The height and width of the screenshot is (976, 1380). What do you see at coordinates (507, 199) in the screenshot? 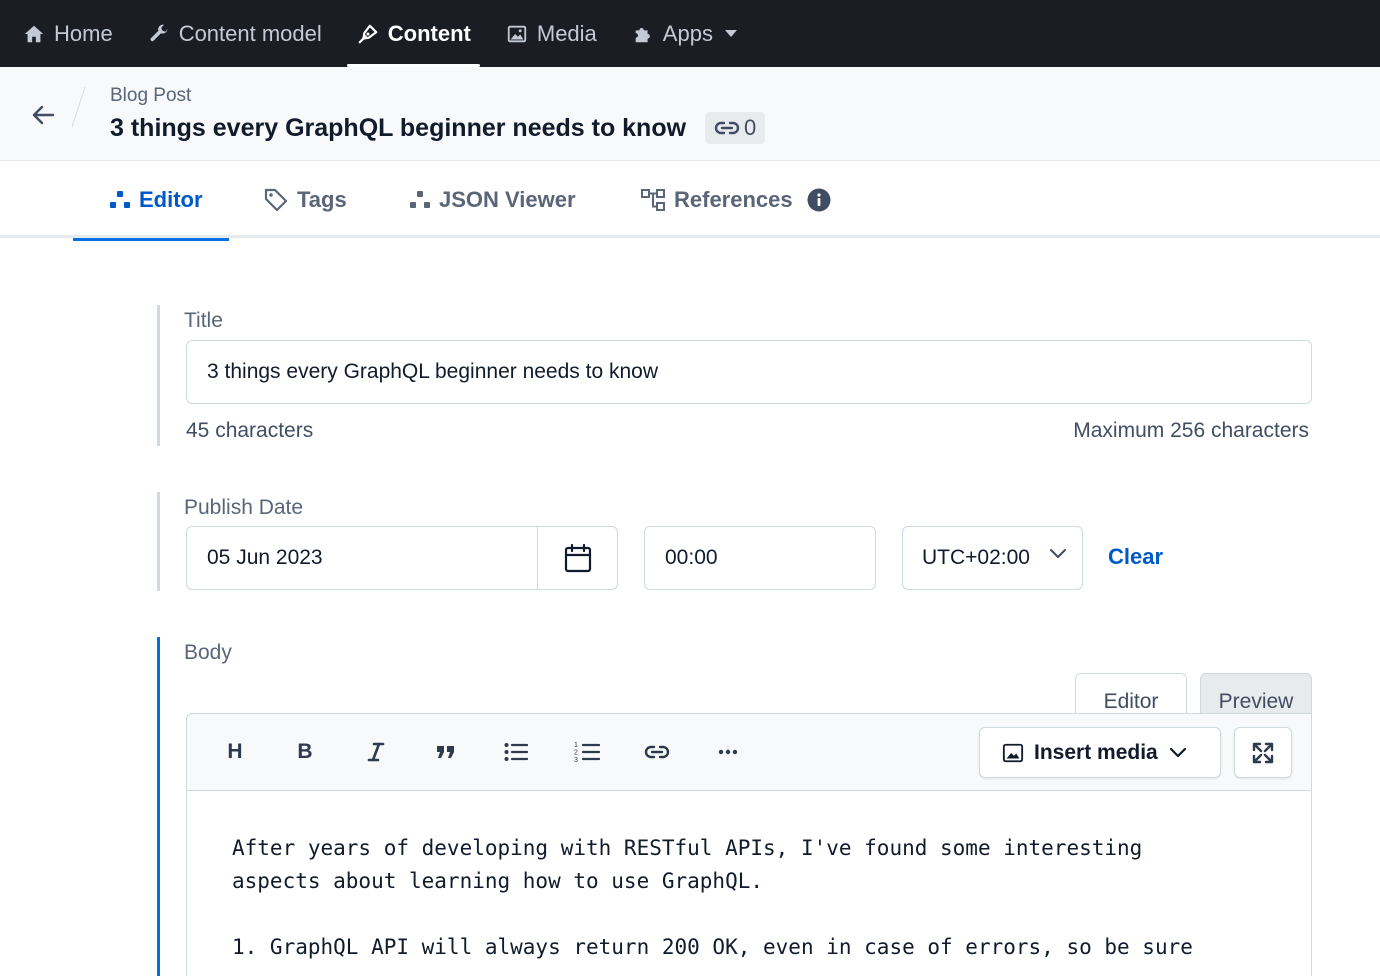
I see `tab-label-json-viewer: JSON Viewer` at bounding box center [507, 199].